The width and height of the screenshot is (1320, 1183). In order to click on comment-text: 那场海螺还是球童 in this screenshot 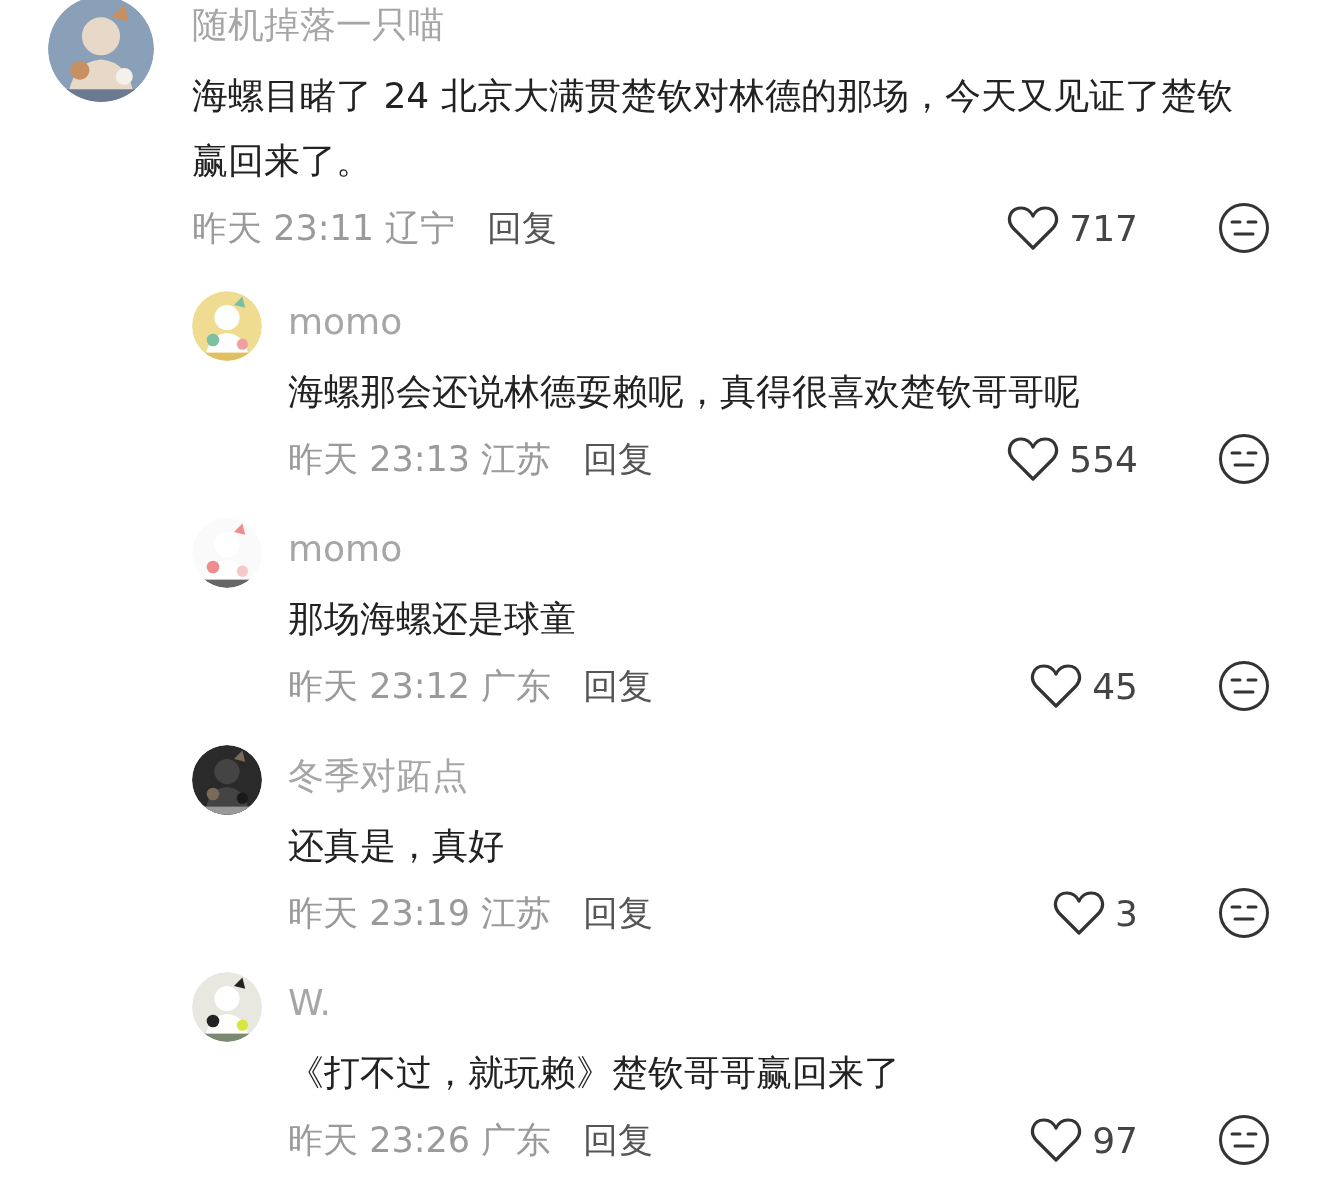, I will do `click(432, 619)`.